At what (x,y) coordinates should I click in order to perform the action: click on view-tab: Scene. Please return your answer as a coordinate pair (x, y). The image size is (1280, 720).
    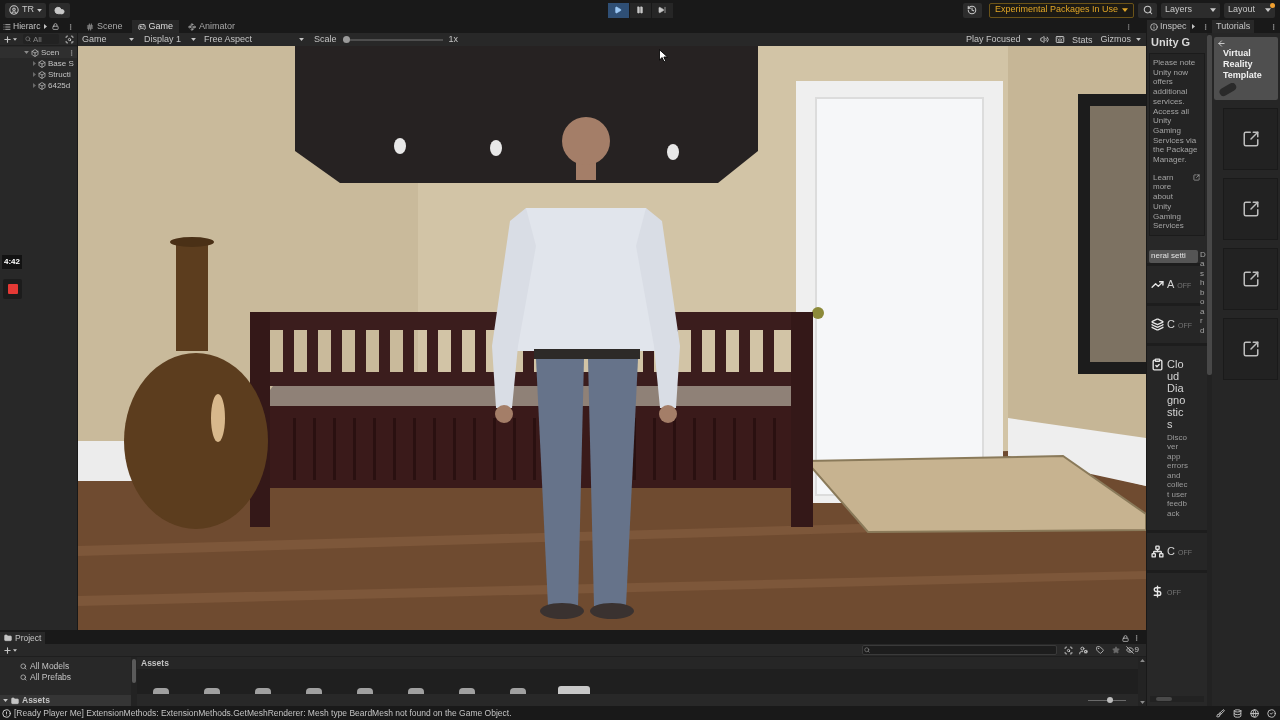
    Looking at the image, I should click on (104, 26).